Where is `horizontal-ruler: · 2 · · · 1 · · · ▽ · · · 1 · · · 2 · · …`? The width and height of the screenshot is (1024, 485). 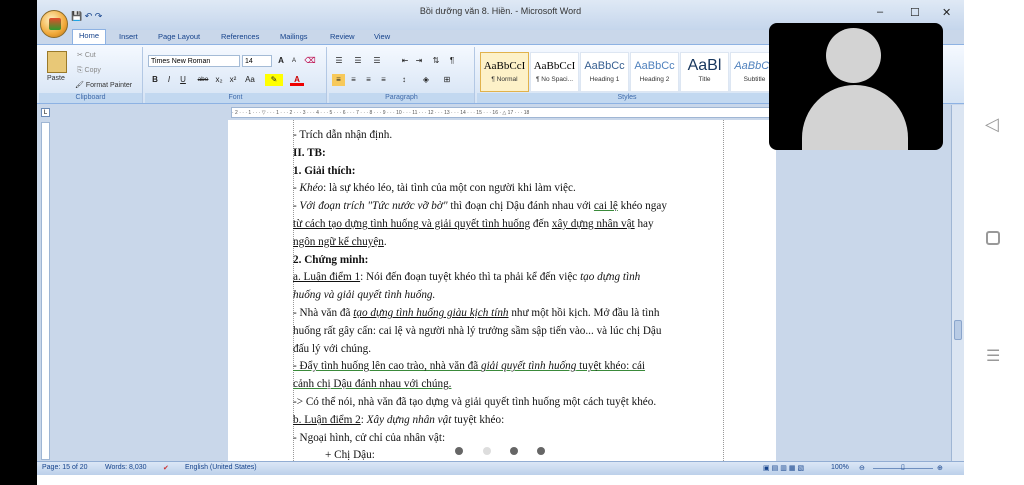 horizontal-ruler: · 2 · · · 1 · · · ▽ · · · 1 · · · 2 · · … is located at coordinates (501, 112).